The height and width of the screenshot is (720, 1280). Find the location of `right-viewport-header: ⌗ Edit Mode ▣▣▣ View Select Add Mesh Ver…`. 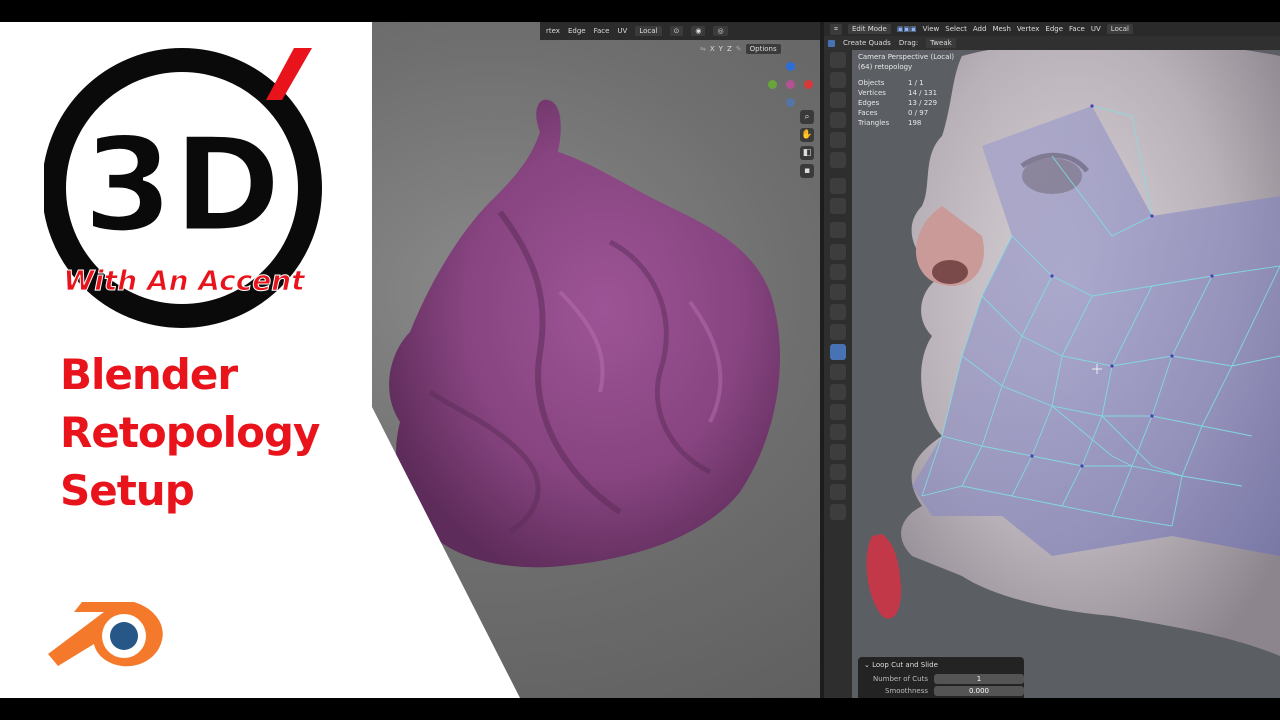

right-viewport-header: ⌗ Edit Mode ▣▣▣ View Select Add Mesh Ver… is located at coordinates (1052, 29).